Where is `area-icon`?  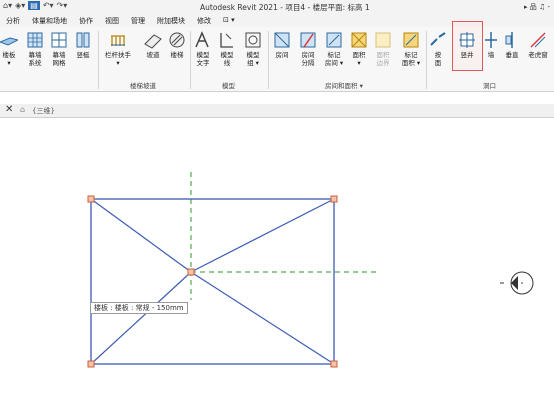
area-icon is located at coordinates (359, 40).